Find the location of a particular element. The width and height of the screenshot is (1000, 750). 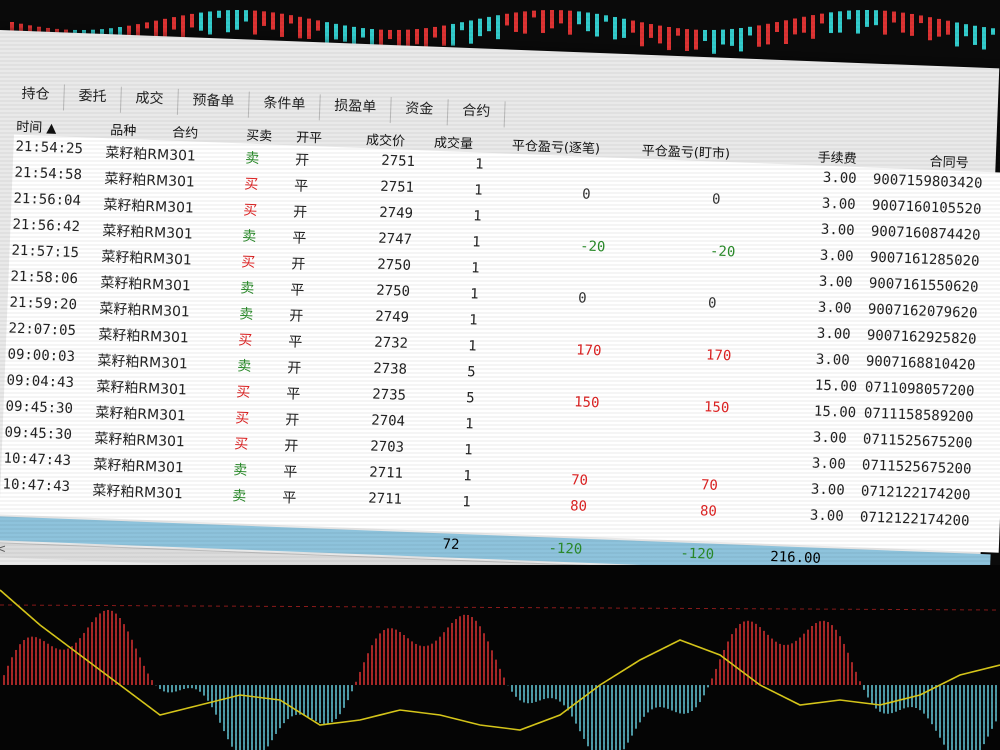

col-qty: 成交量 is located at coordinates (454, 142).